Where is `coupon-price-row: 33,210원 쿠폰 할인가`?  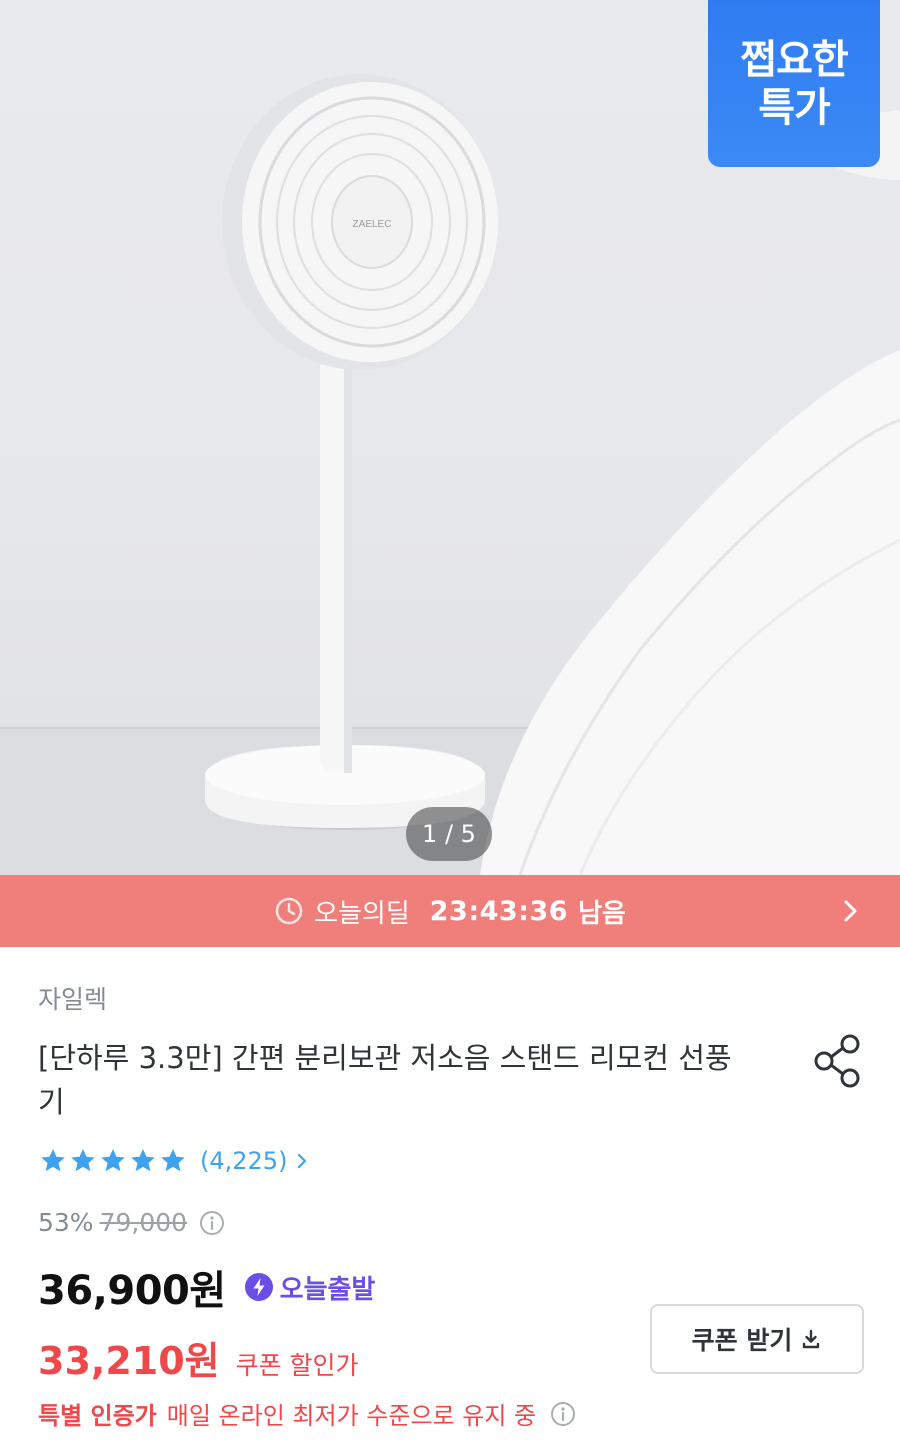 coupon-price-row: 33,210원 쿠폰 할인가 is located at coordinates (198, 1357).